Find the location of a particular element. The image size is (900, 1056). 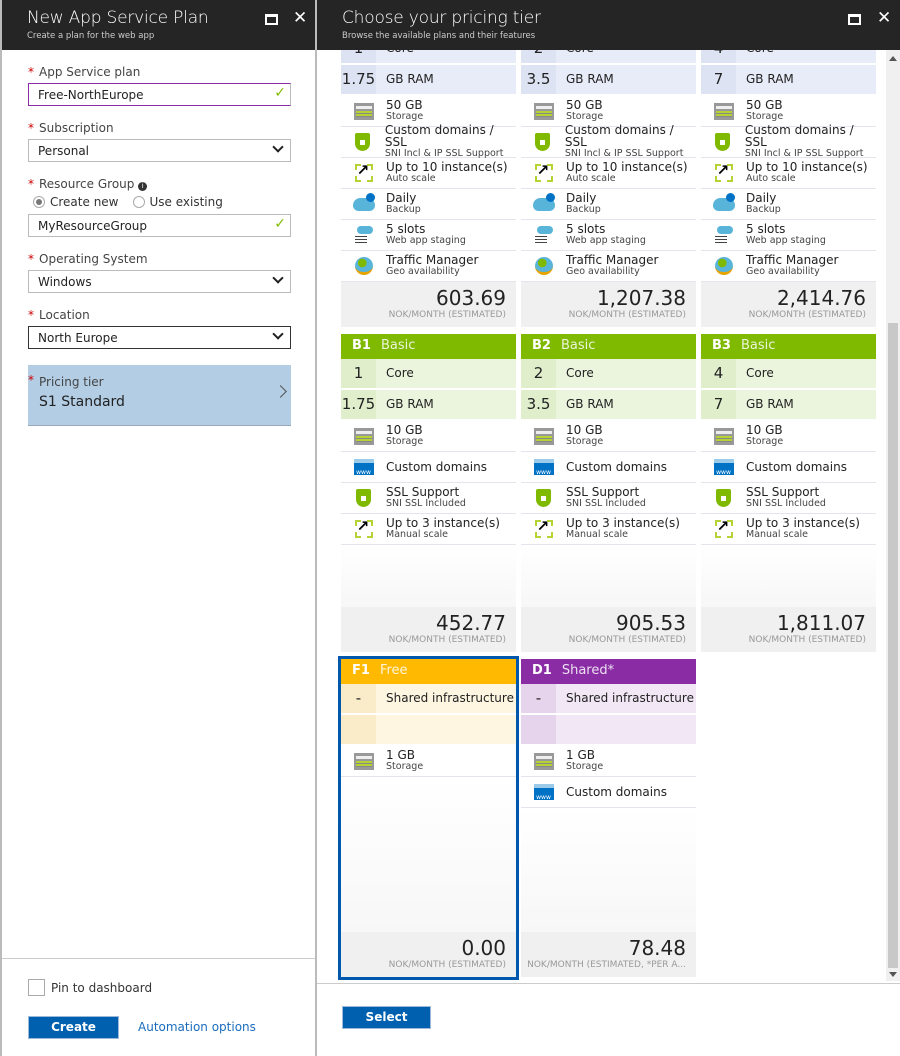

info-icon: i is located at coordinates (143, 186).